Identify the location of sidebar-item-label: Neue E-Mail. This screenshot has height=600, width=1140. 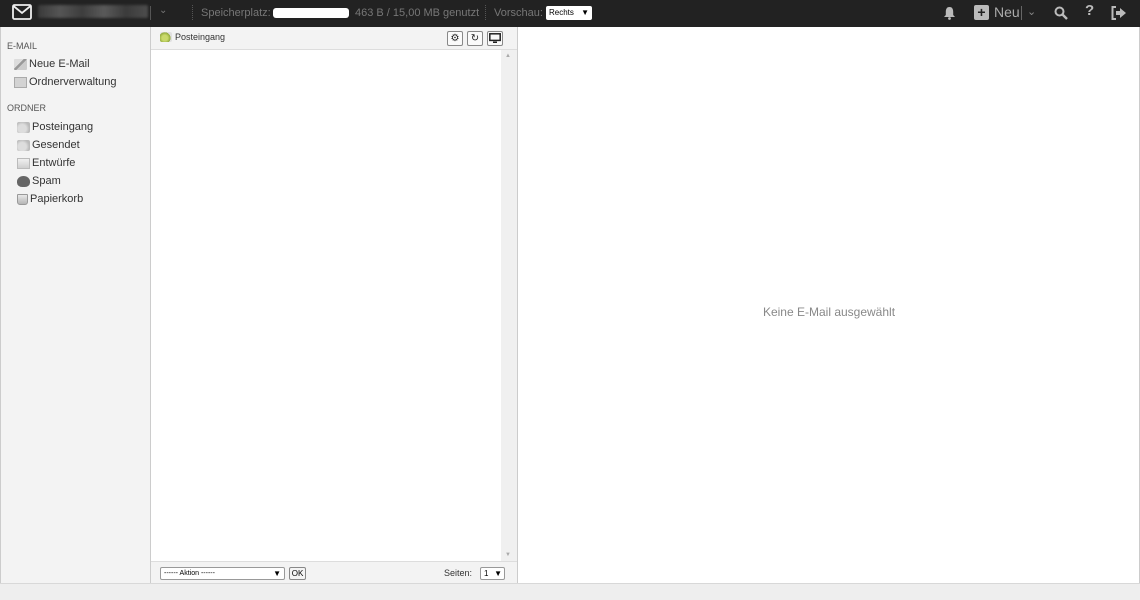
(59, 64).